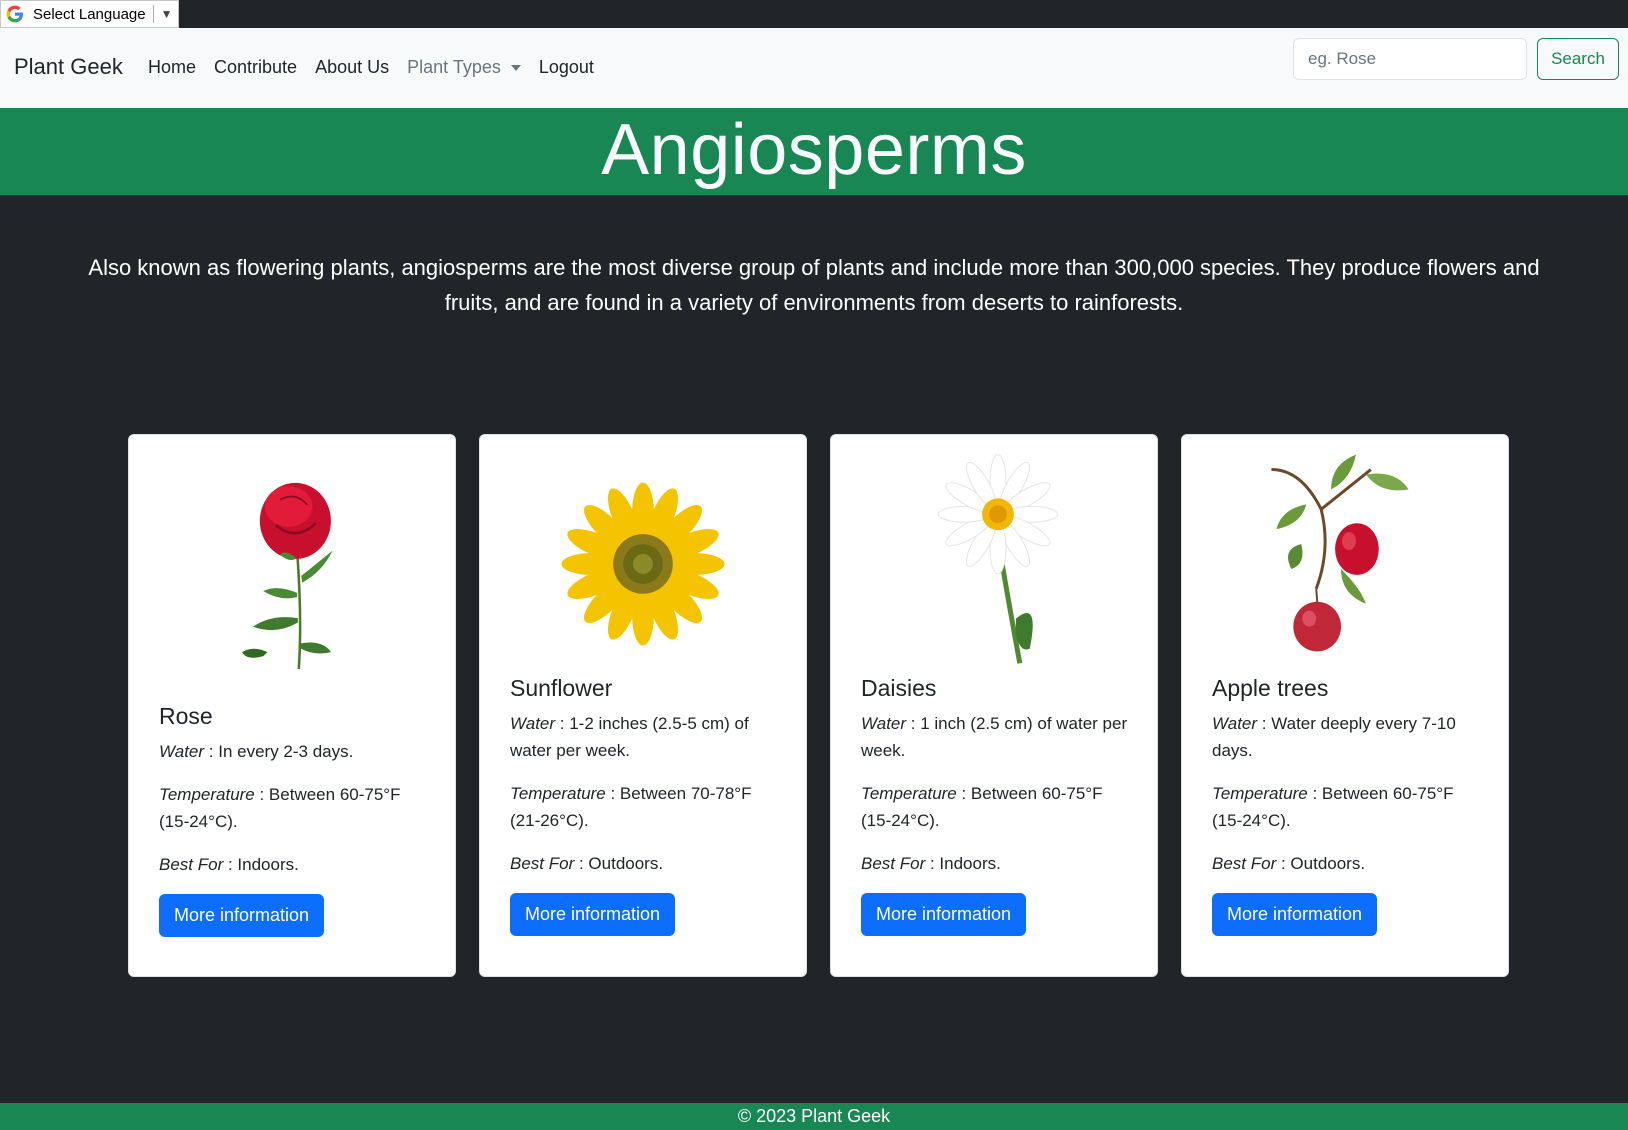 The width and height of the screenshot is (1628, 1130). Describe the element at coordinates (561, 688) in the screenshot. I see `card-title: Sunflower` at that location.